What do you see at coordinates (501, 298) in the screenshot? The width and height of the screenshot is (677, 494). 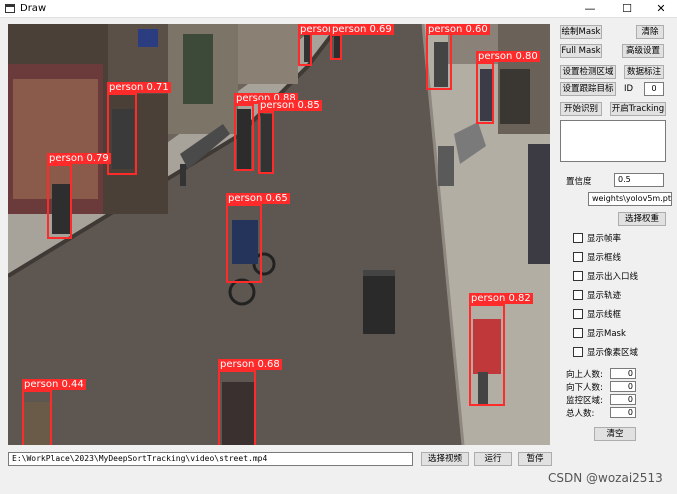 I see `detection-label: person 0.82` at bounding box center [501, 298].